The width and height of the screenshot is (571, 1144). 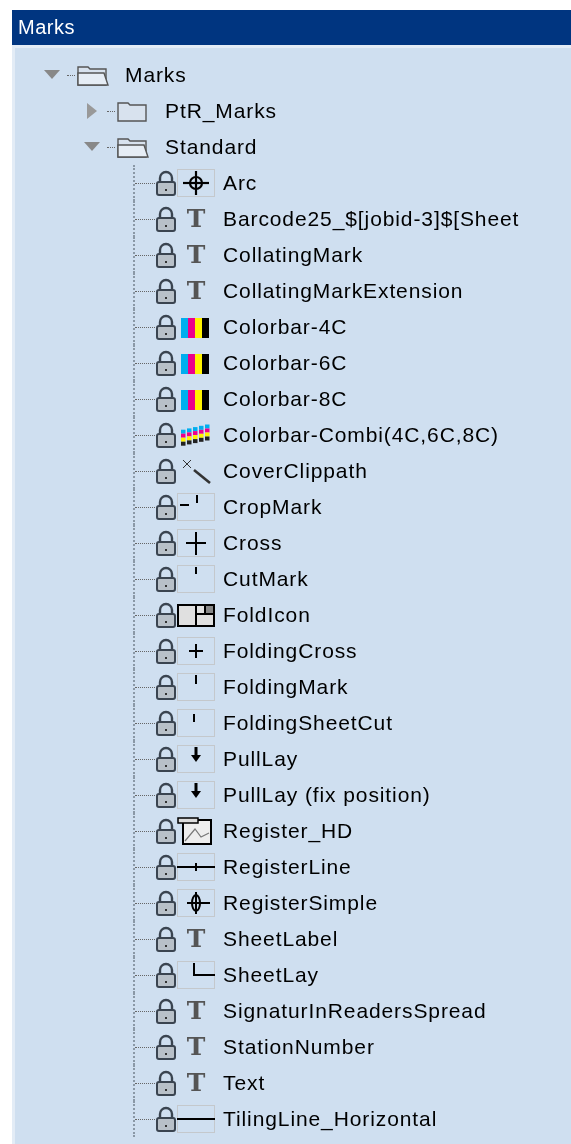 I want to click on tree-item: SignaturInReadersSpread, so click(x=355, y=1011).